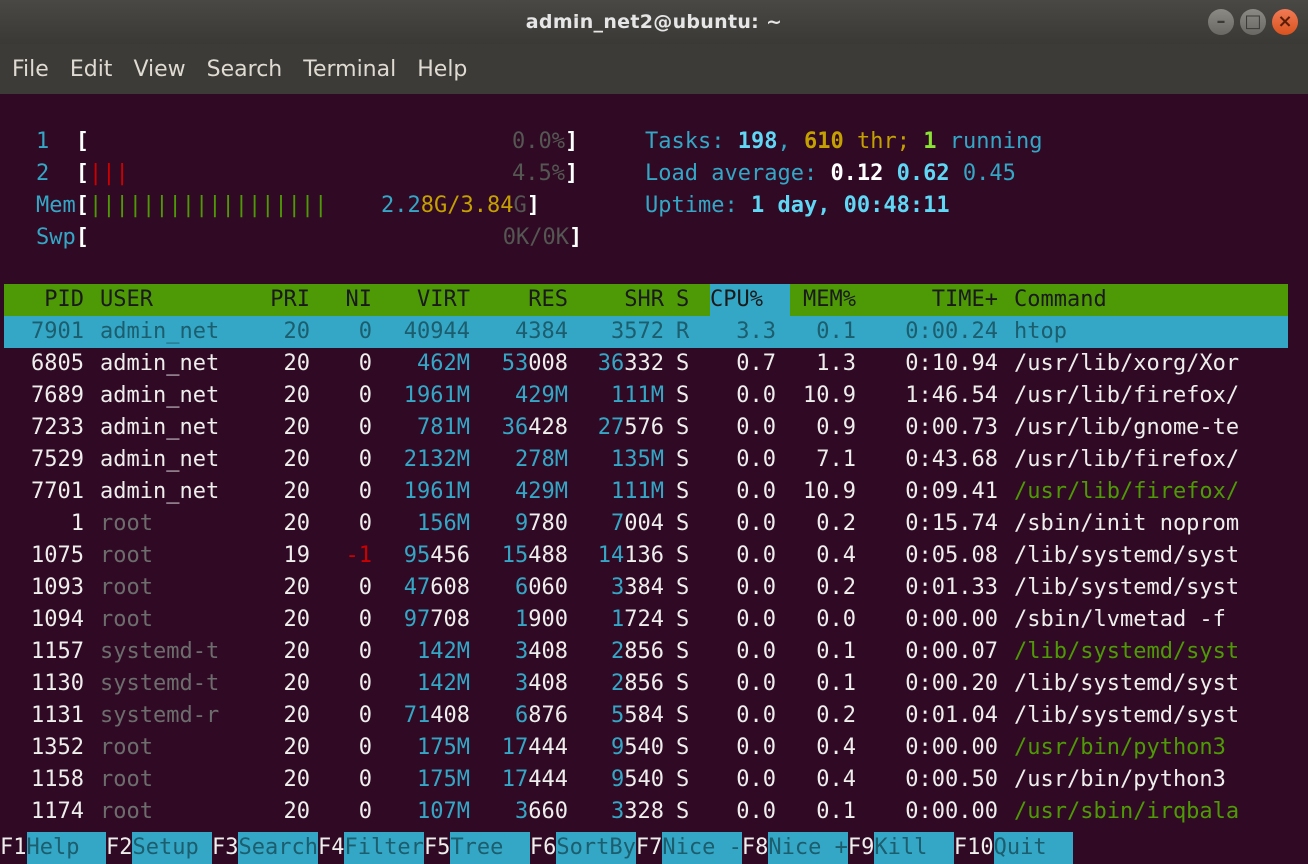 The height and width of the screenshot is (864, 1308). What do you see at coordinates (630, 363) in the screenshot?
I see `cell-shr: 36332` at bounding box center [630, 363].